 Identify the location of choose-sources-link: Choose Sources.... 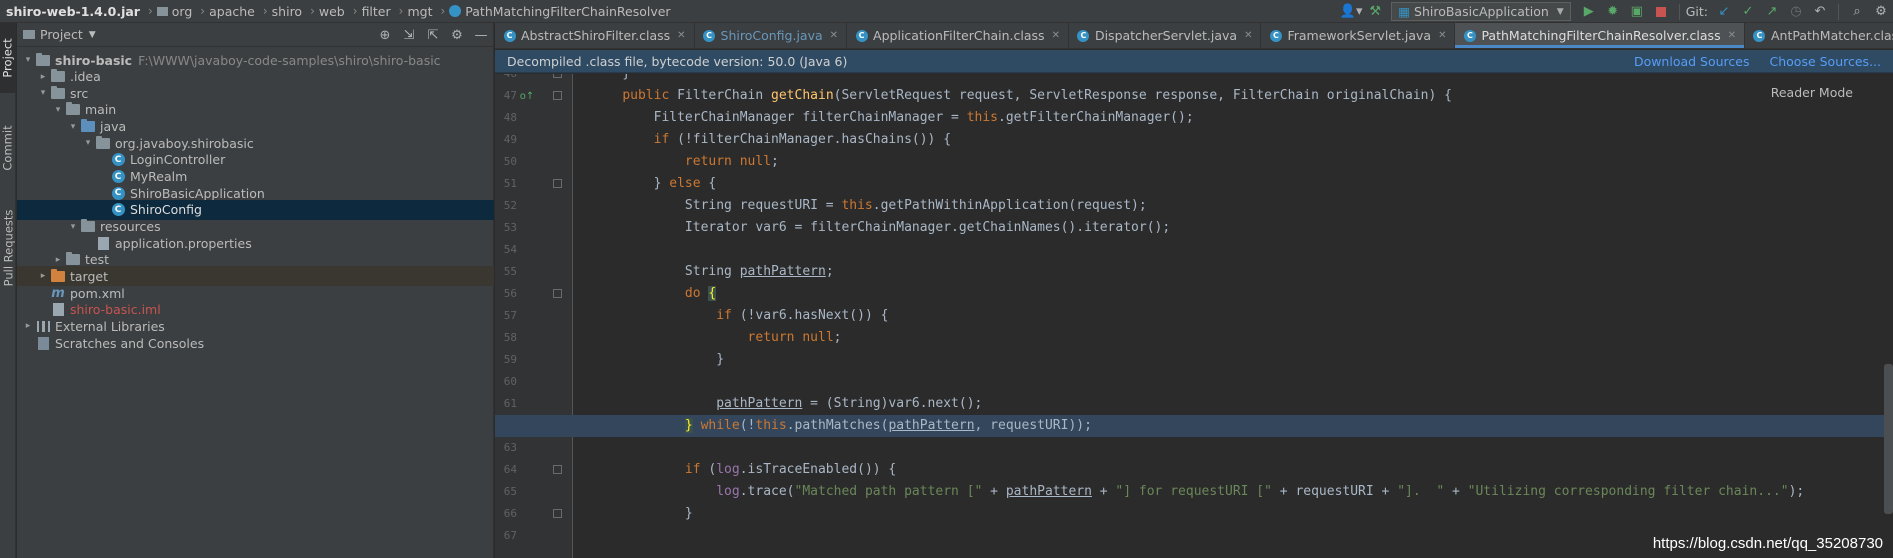
(1826, 61).